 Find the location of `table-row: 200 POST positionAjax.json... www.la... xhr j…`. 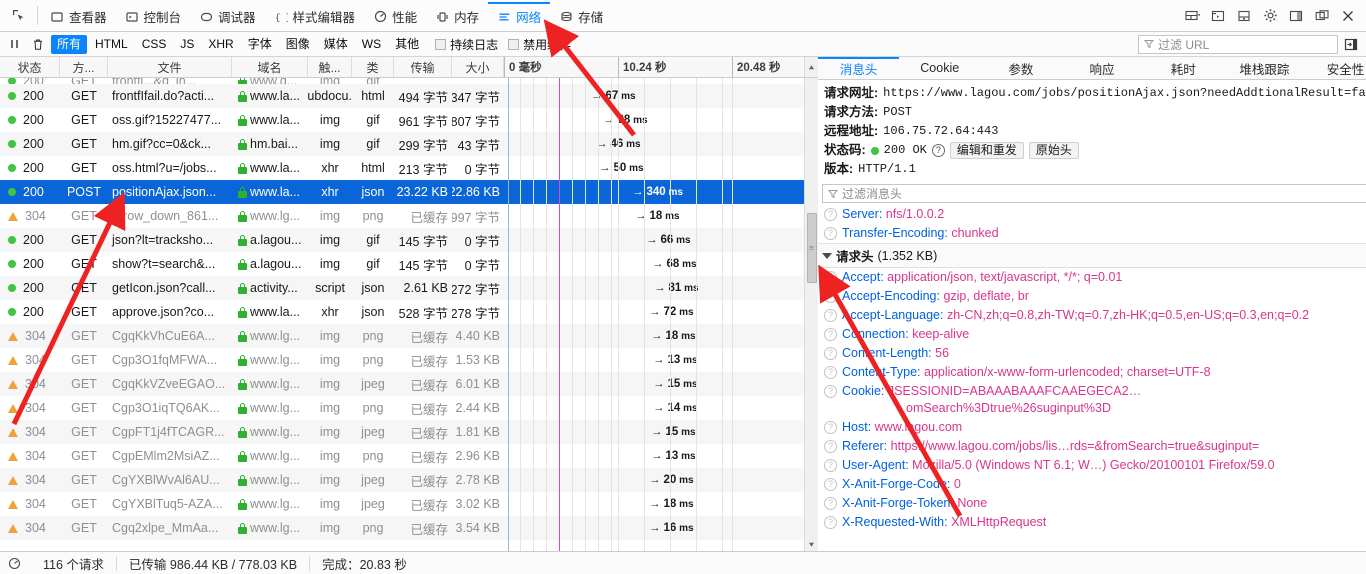

table-row: 200 POST positionAjax.json... www.la... xhr j… is located at coordinates (402, 192).